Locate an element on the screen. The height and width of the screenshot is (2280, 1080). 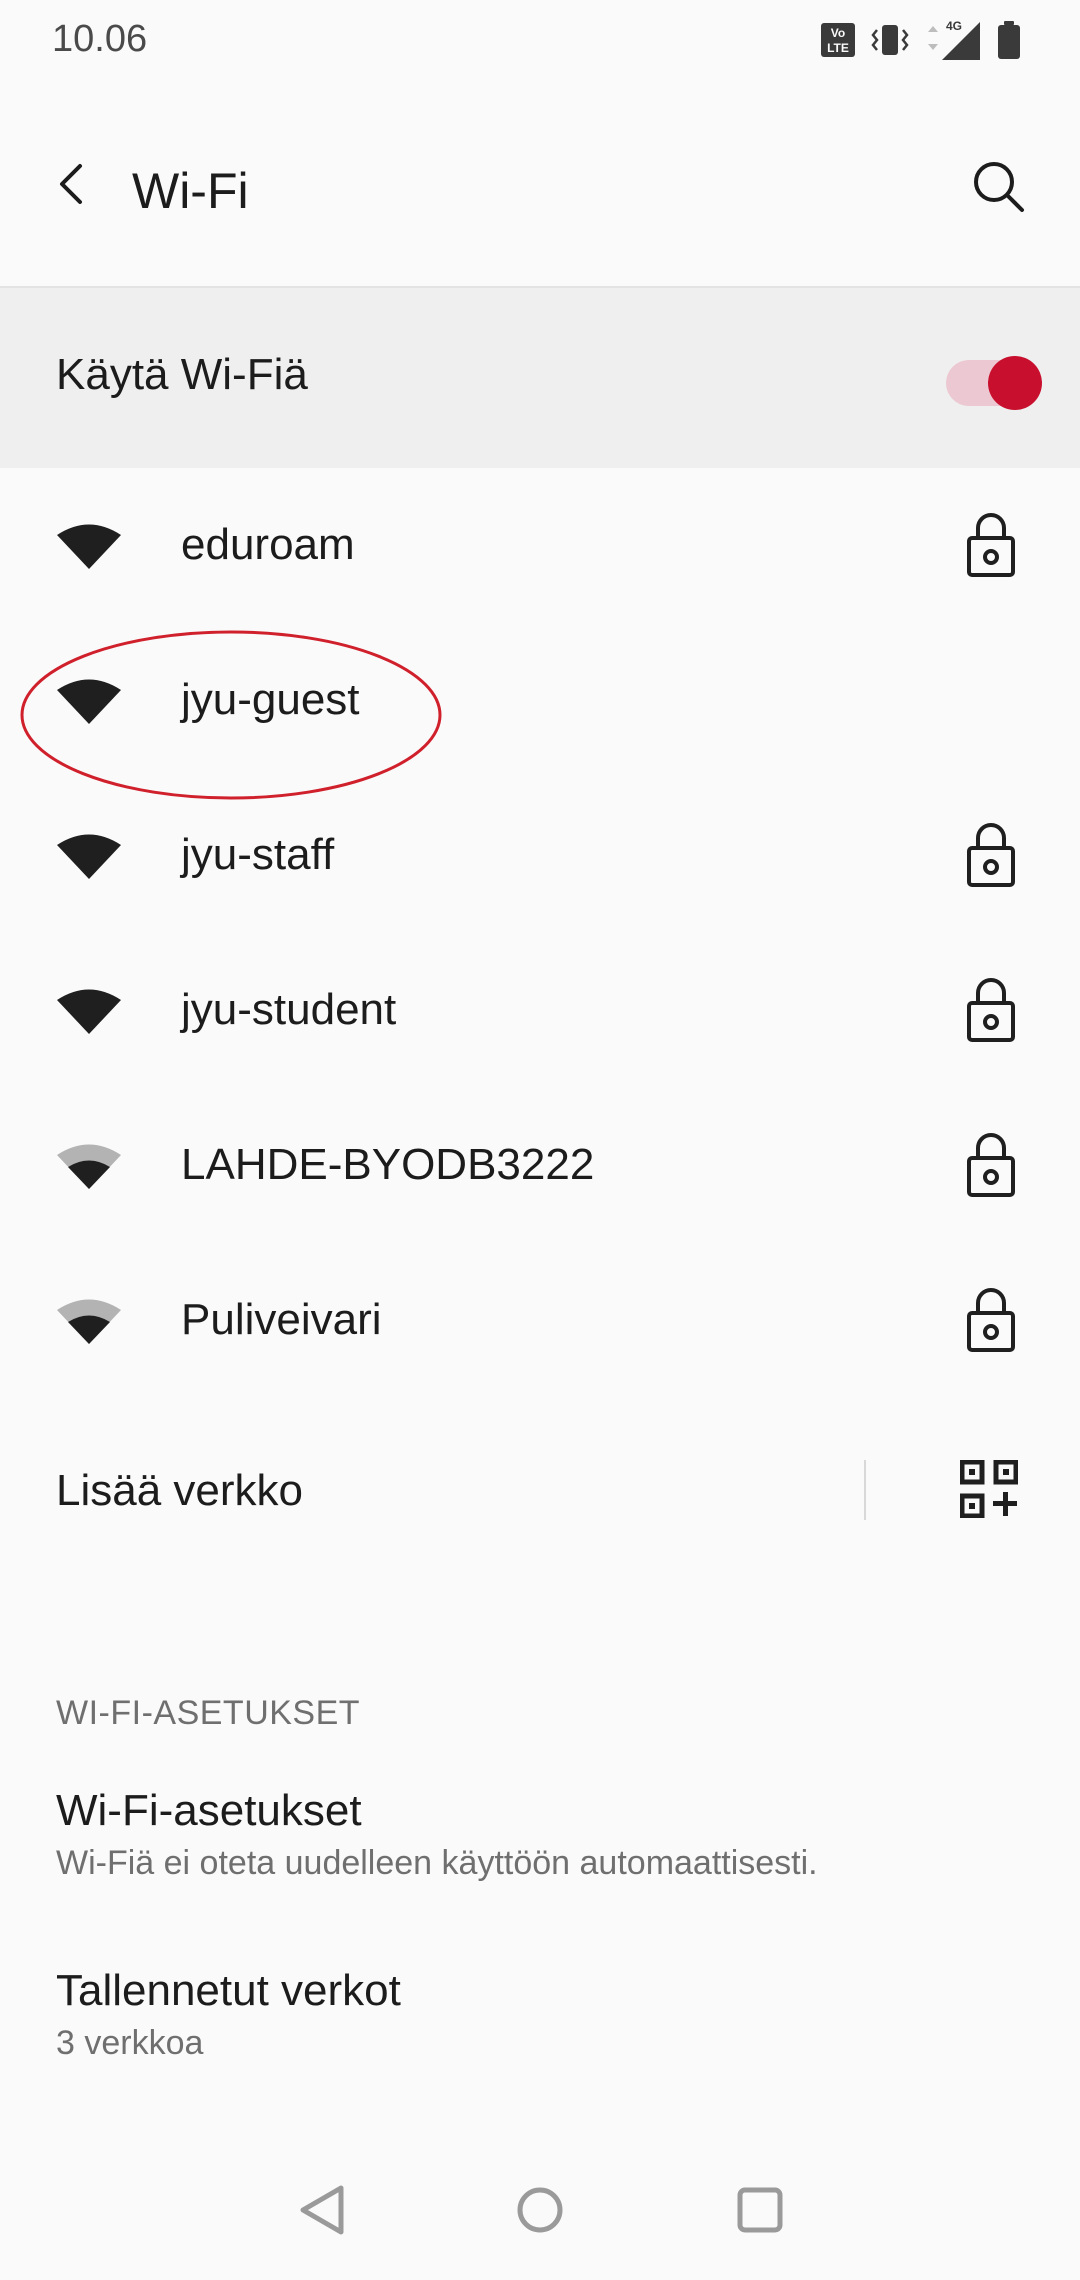
wifi-toggle-switch is located at coordinates (992, 381).